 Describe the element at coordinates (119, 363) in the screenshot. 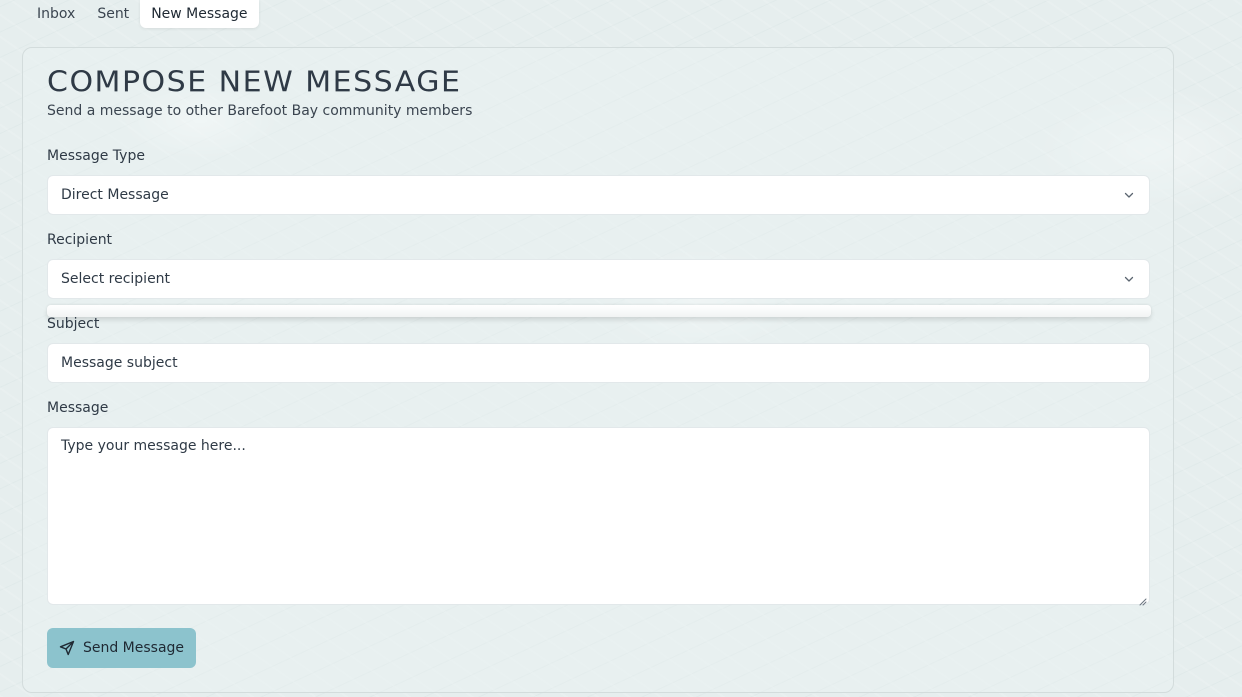

I see `subject-placeholder: Message subject` at that location.